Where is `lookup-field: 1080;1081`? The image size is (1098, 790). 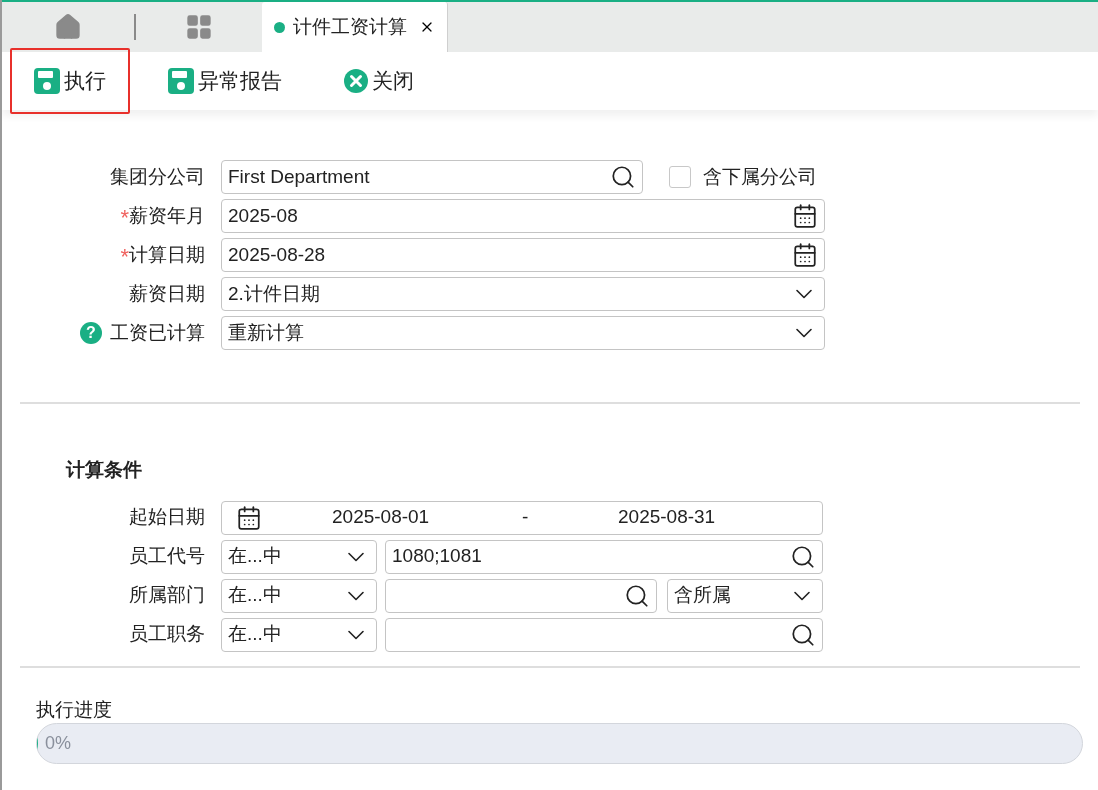
lookup-field: 1080;1081 is located at coordinates (604, 556).